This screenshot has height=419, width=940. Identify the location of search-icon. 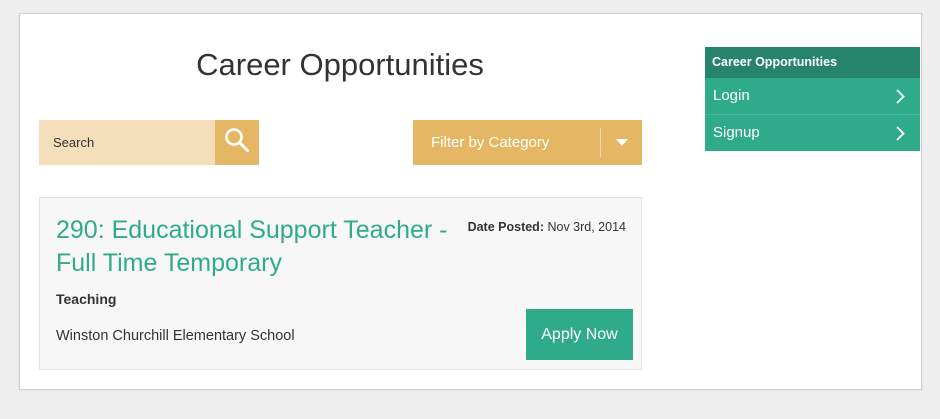
(237, 142).